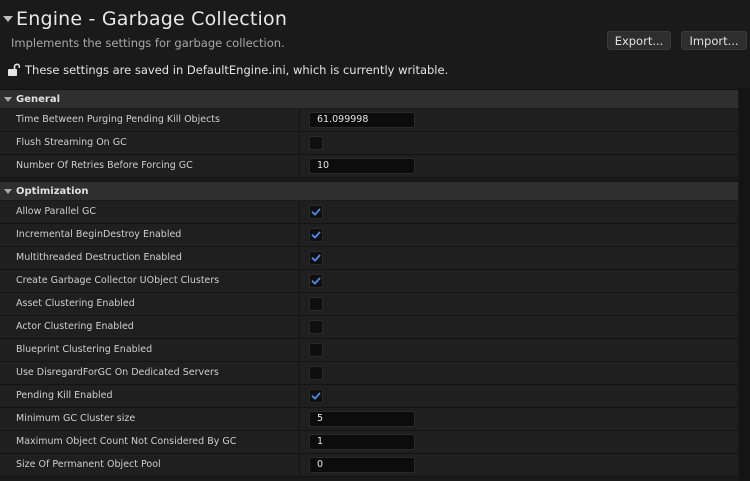  Describe the element at coordinates (99, 257) in the screenshot. I see `property-label: Multithreaded Destruction Enabled` at that location.